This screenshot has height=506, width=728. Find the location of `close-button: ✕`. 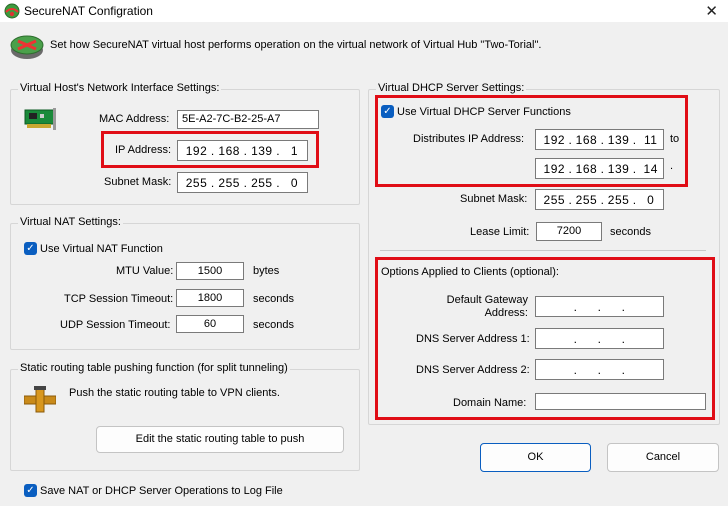

close-button: ✕ is located at coordinates (711, 11).